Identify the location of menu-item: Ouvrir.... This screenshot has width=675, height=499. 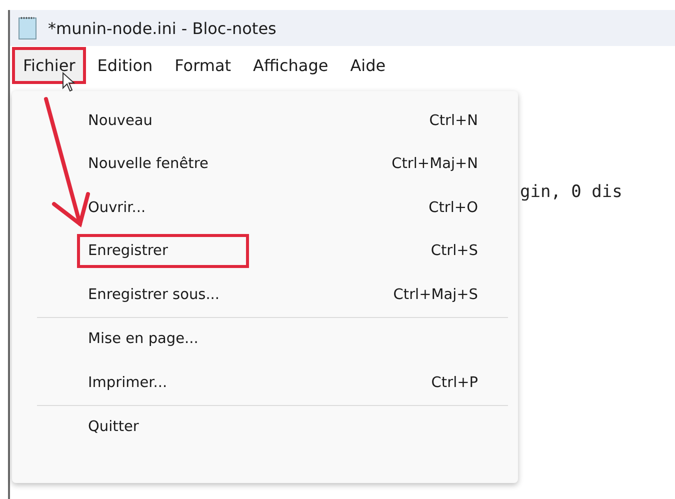
(117, 207).